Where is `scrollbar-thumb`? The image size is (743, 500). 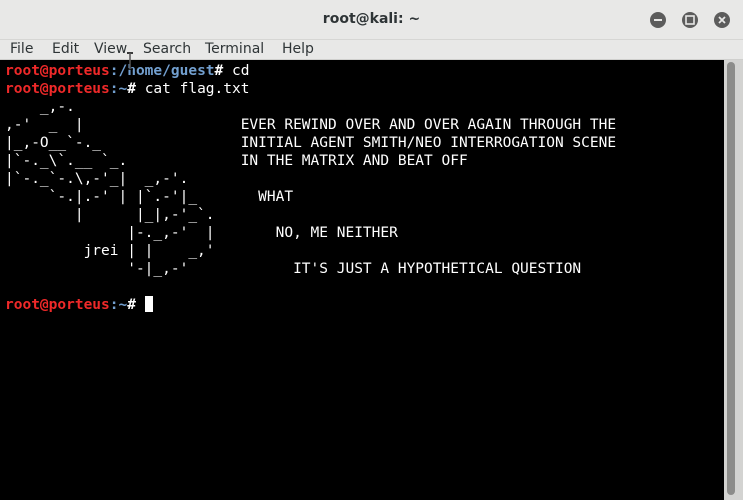 scrollbar-thumb is located at coordinates (731, 278).